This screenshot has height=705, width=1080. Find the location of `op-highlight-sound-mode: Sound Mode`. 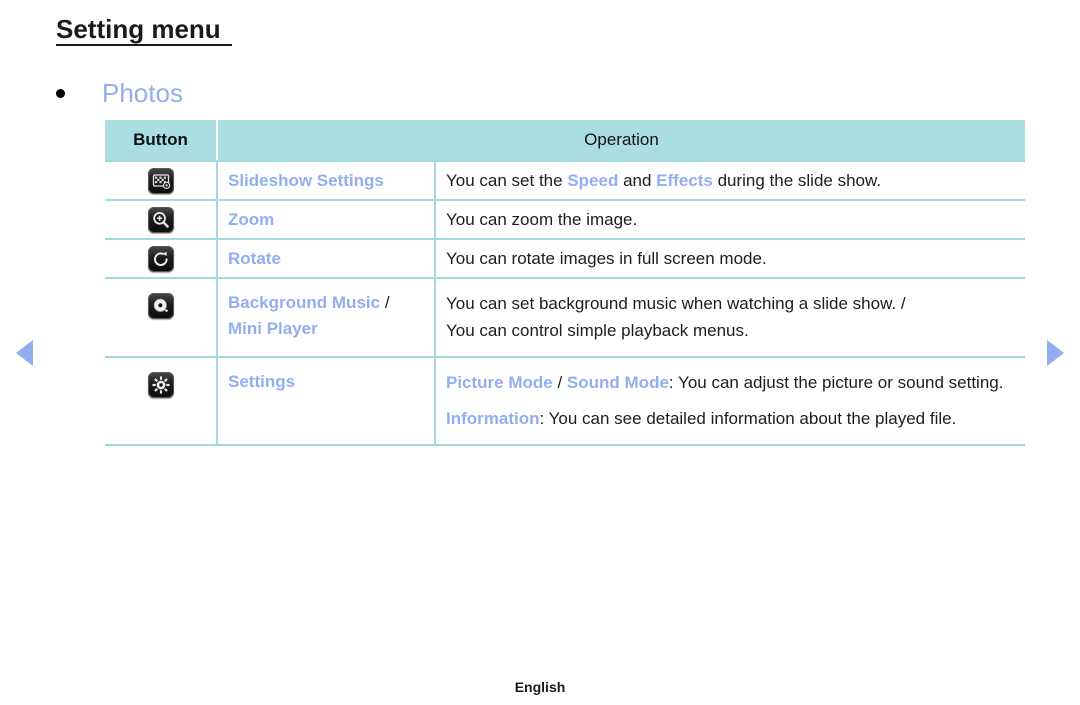

op-highlight-sound-mode: Sound Mode is located at coordinates (617, 382).